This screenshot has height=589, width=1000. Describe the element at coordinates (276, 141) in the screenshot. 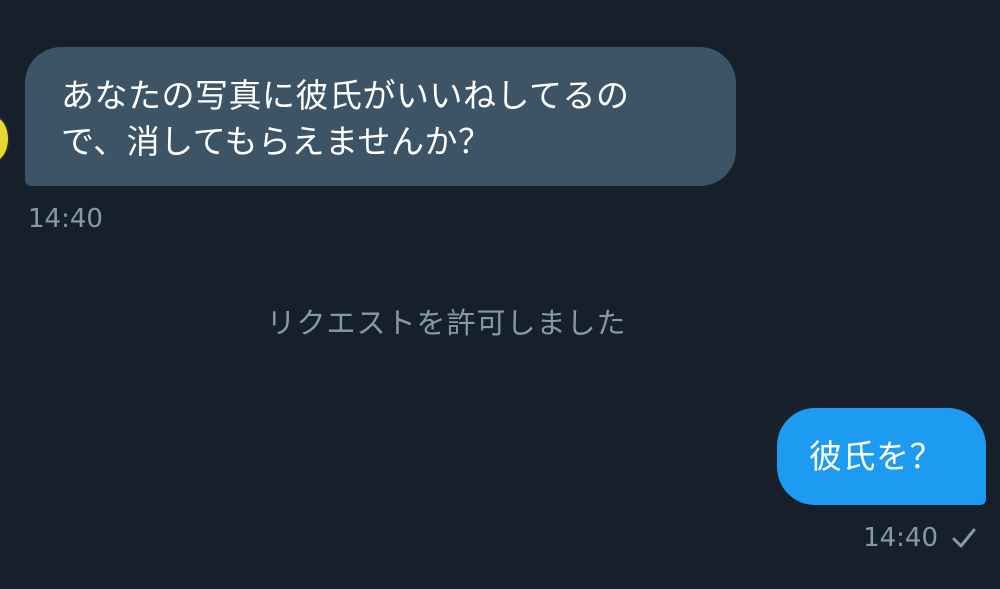

I see `incoming-message-line-2: で、消してもらえませんか？` at that location.